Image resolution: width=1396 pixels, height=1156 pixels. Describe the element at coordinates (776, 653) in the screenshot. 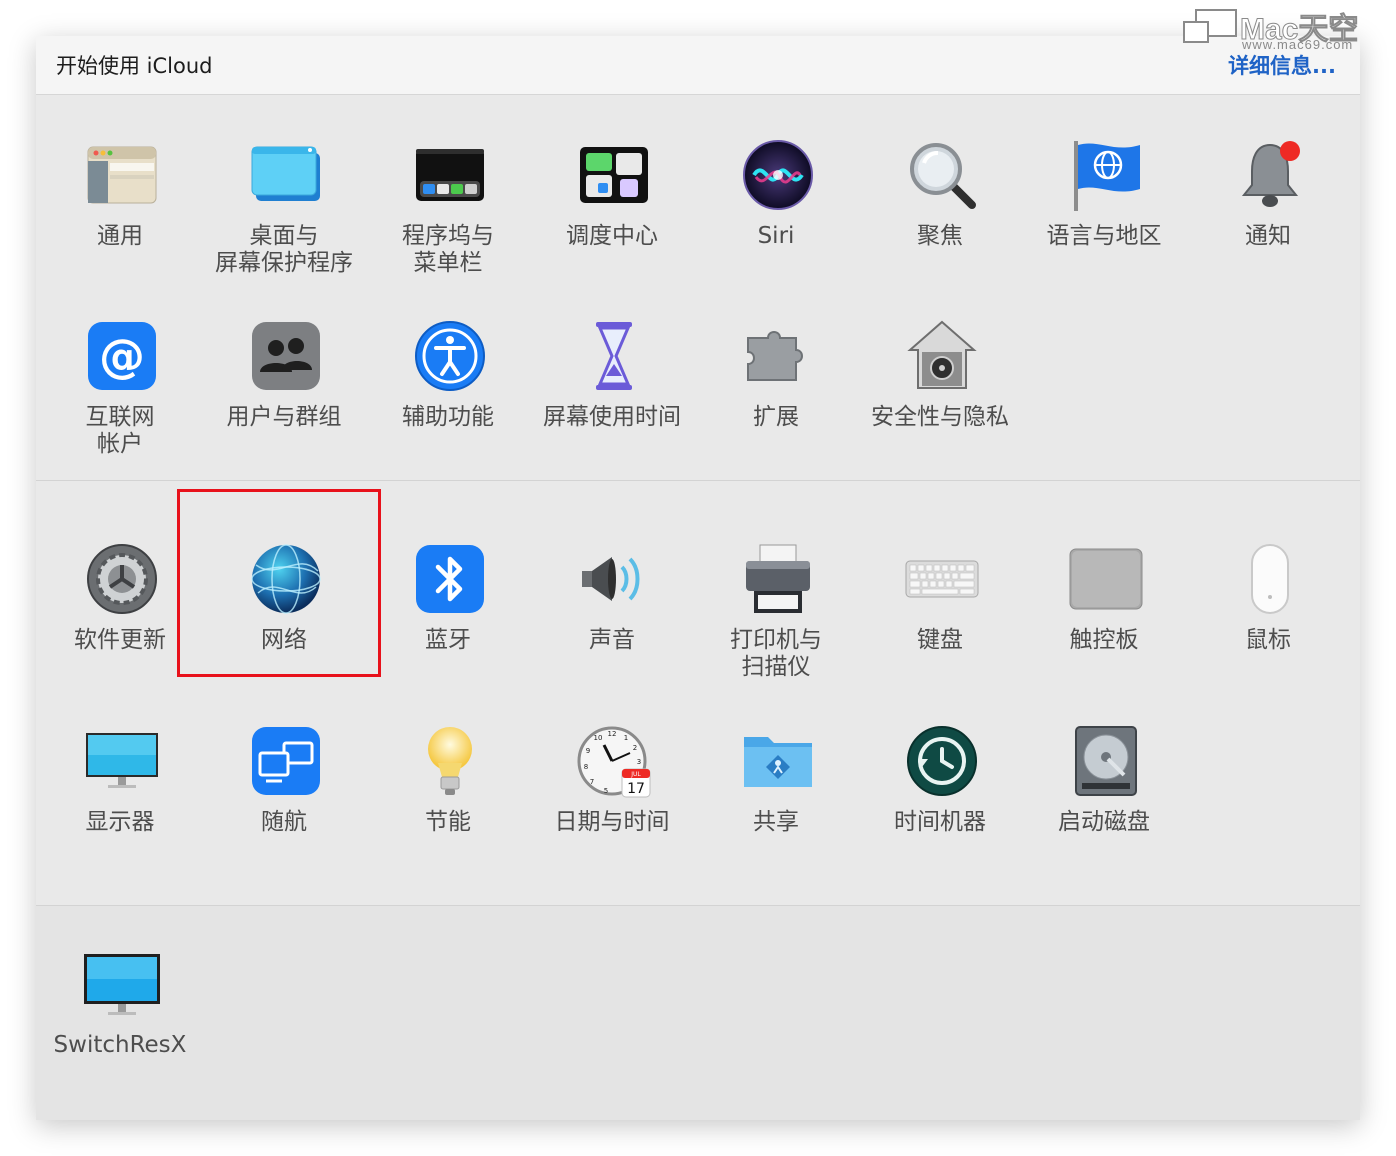

I see `pref-label: 打印机与 扫描仪` at that location.